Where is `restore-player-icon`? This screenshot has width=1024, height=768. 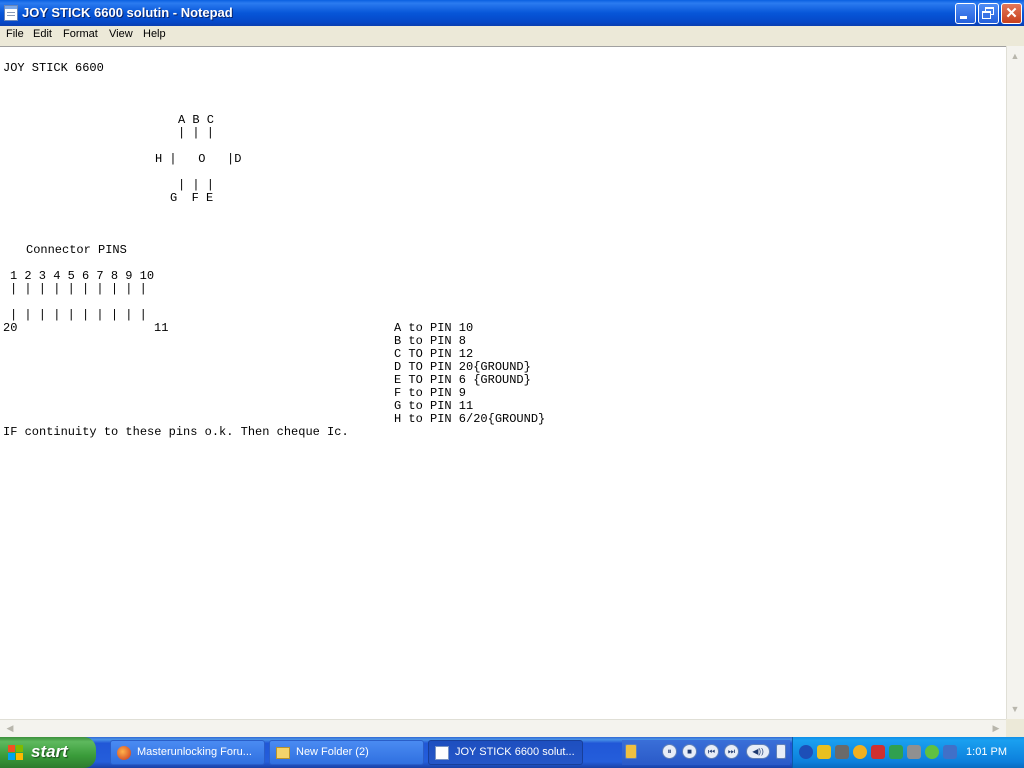
restore-player-icon is located at coordinates (781, 751).